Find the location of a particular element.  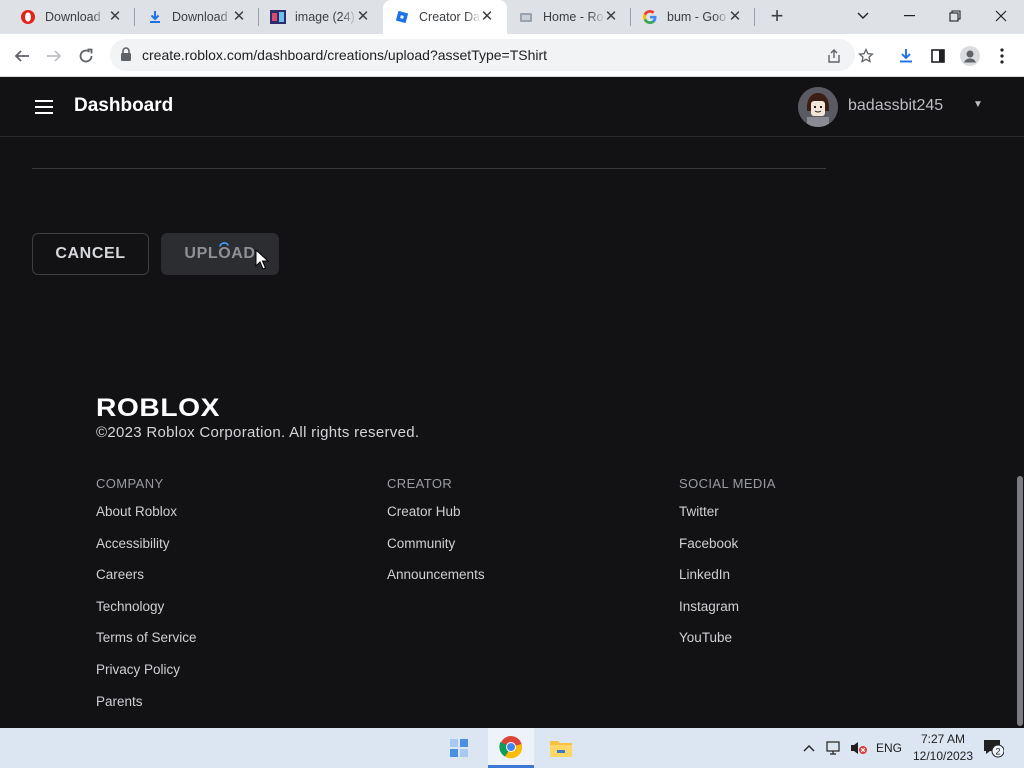

roblox-home-icon is located at coordinates (526, 17).